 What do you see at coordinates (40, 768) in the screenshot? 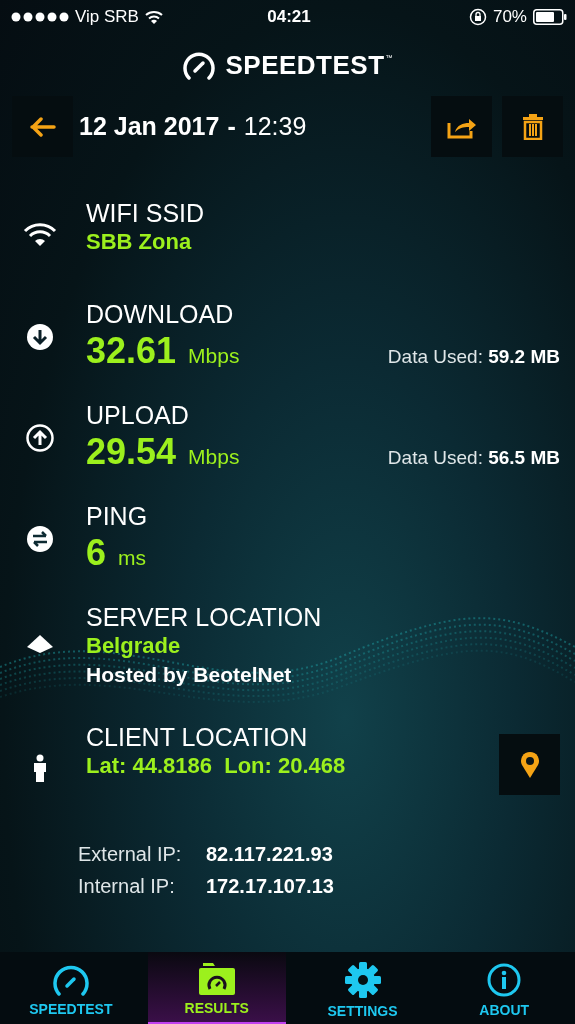
I see `person-icon` at bounding box center [40, 768].